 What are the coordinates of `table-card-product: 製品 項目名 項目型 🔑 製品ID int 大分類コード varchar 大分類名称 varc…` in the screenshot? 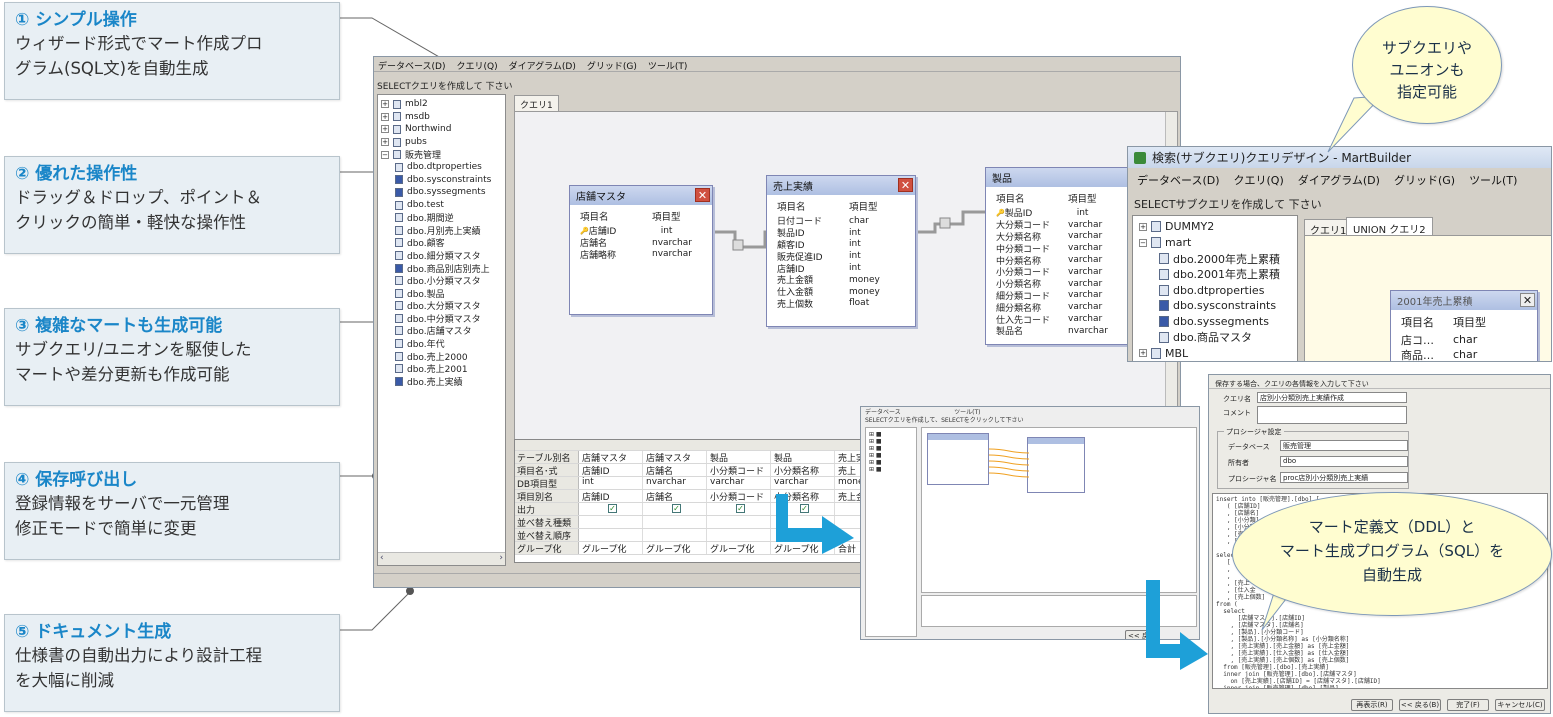 It's located at (1060, 256).